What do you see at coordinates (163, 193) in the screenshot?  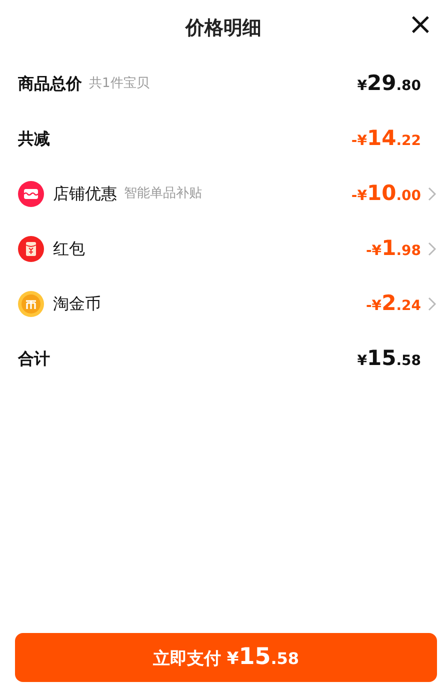 I see `row-note: 智能单品补贴` at bounding box center [163, 193].